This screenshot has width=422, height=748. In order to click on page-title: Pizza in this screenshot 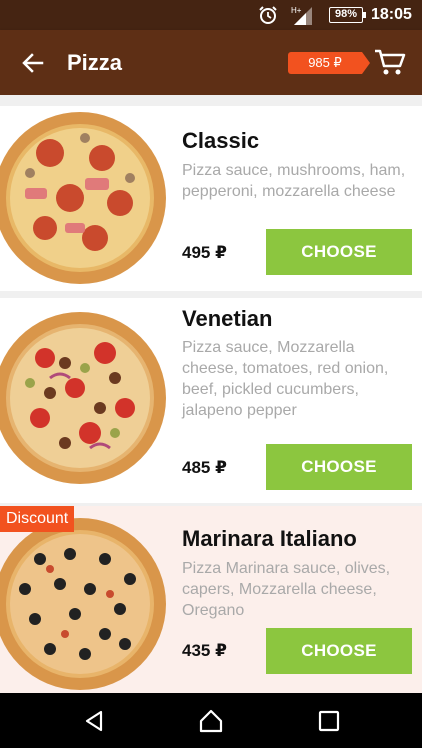, I will do `click(95, 62)`.